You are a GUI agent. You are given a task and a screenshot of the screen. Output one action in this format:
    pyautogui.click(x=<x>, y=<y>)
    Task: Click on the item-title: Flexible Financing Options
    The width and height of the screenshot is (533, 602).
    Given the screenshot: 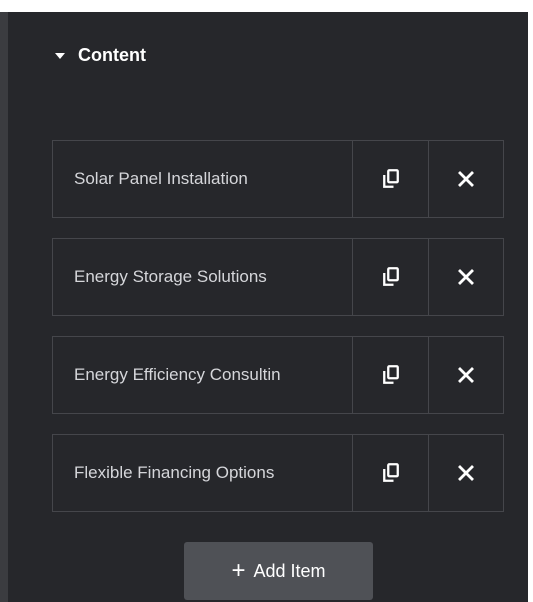 What is the action you would take?
    pyautogui.click(x=203, y=473)
    